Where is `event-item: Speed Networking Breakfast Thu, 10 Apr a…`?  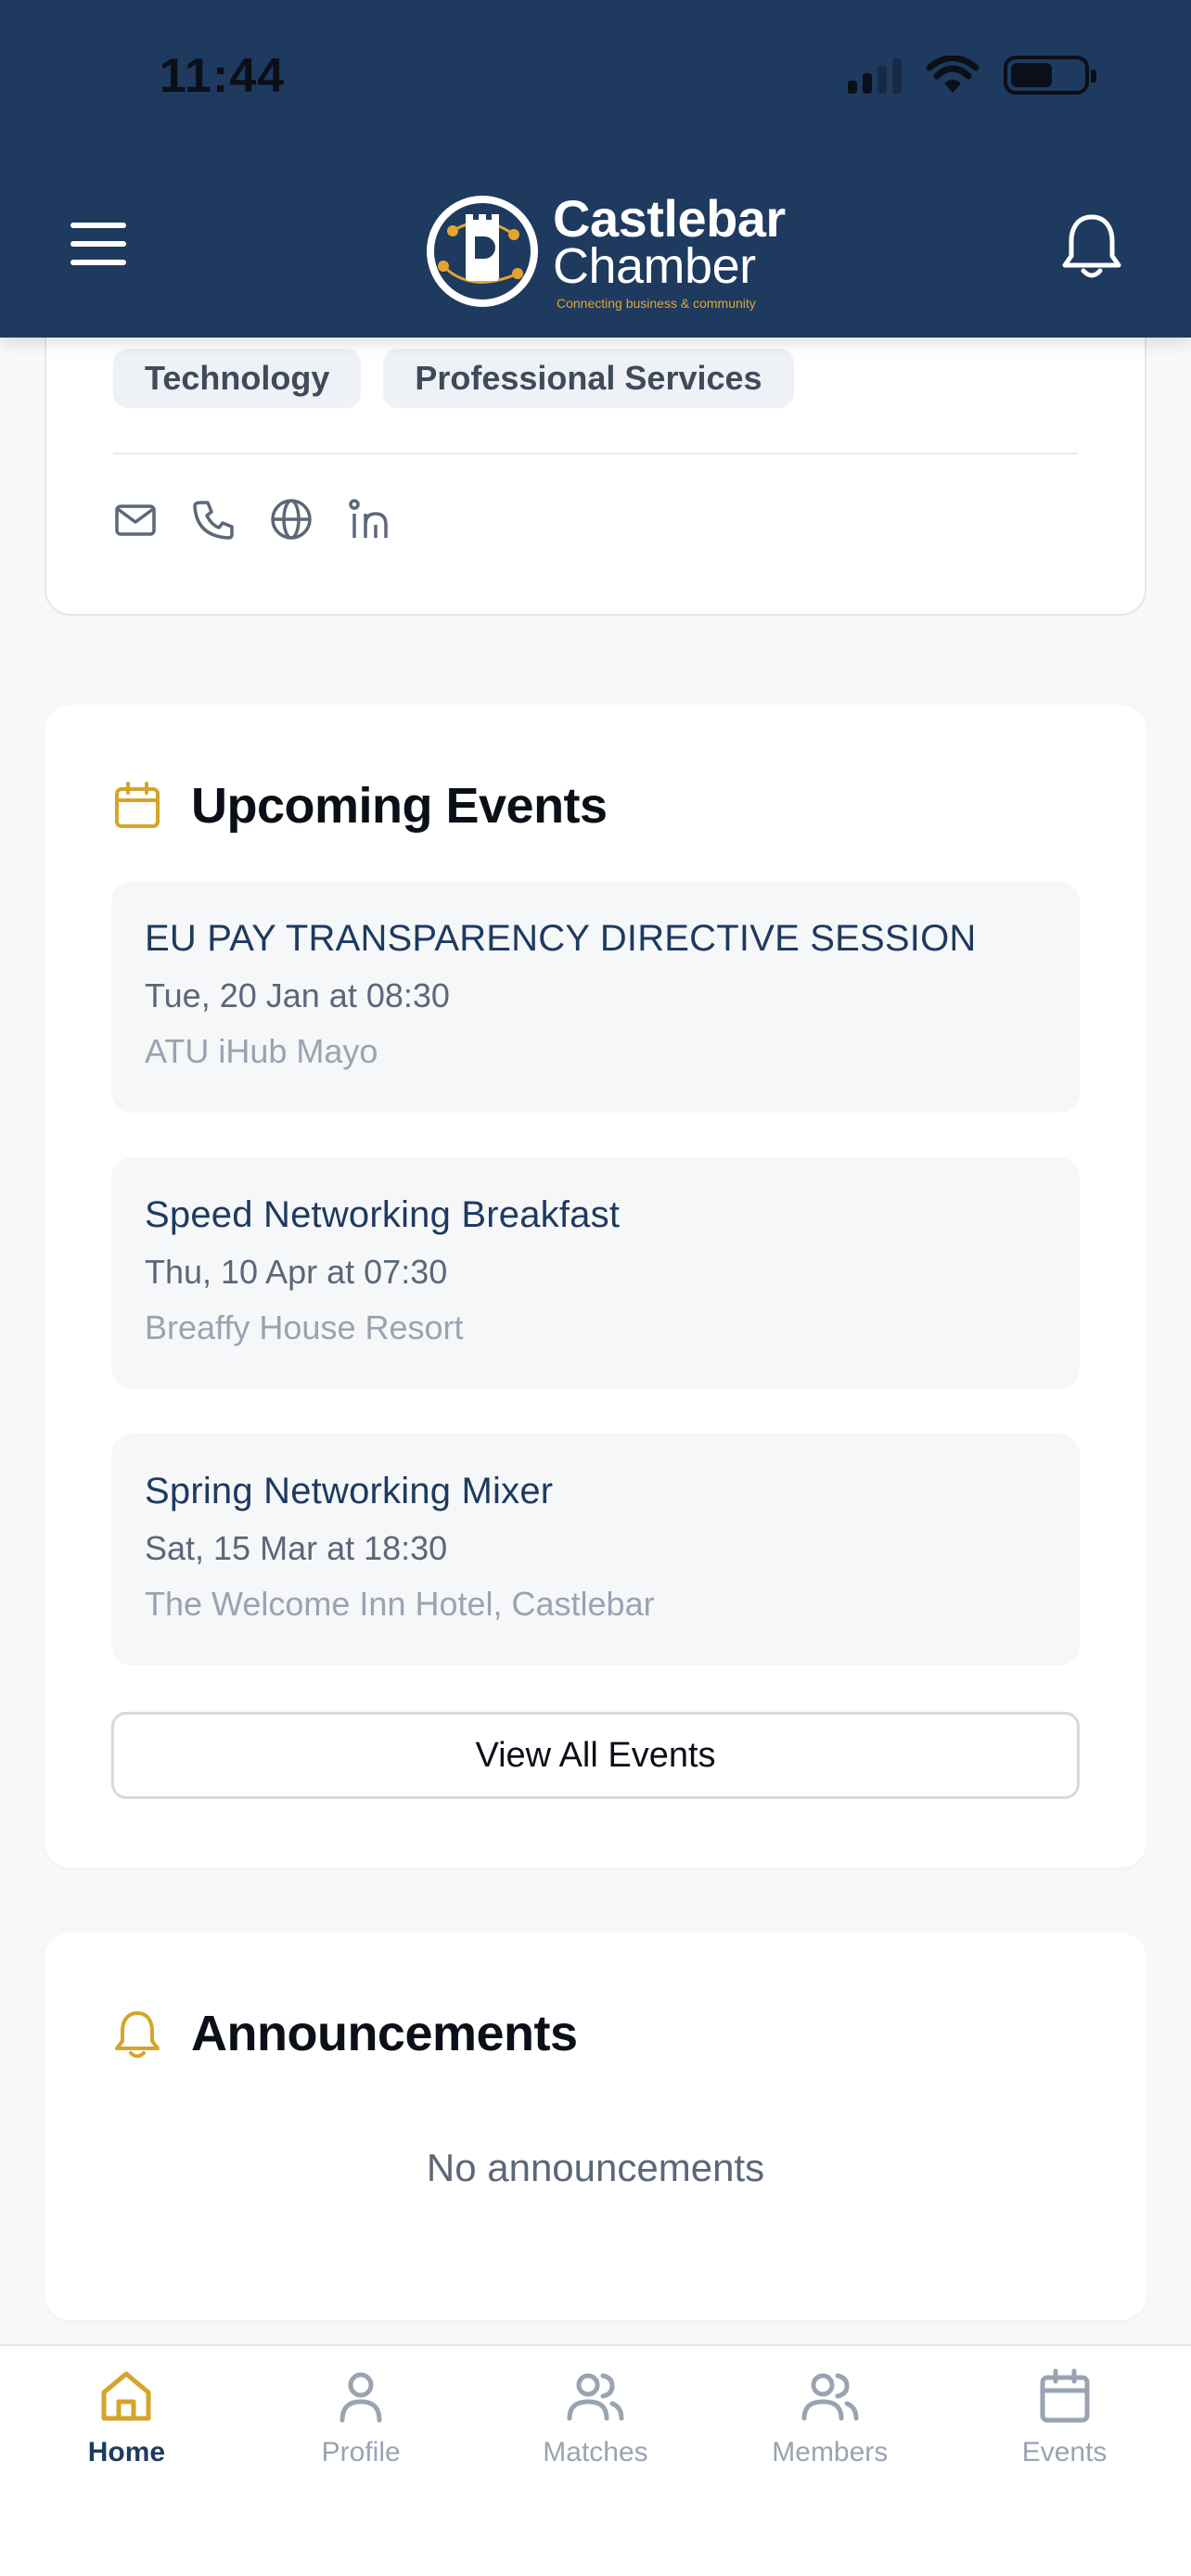
event-item: Speed Networking Breakfast Thu, 10 Apr a… is located at coordinates (595, 1273).